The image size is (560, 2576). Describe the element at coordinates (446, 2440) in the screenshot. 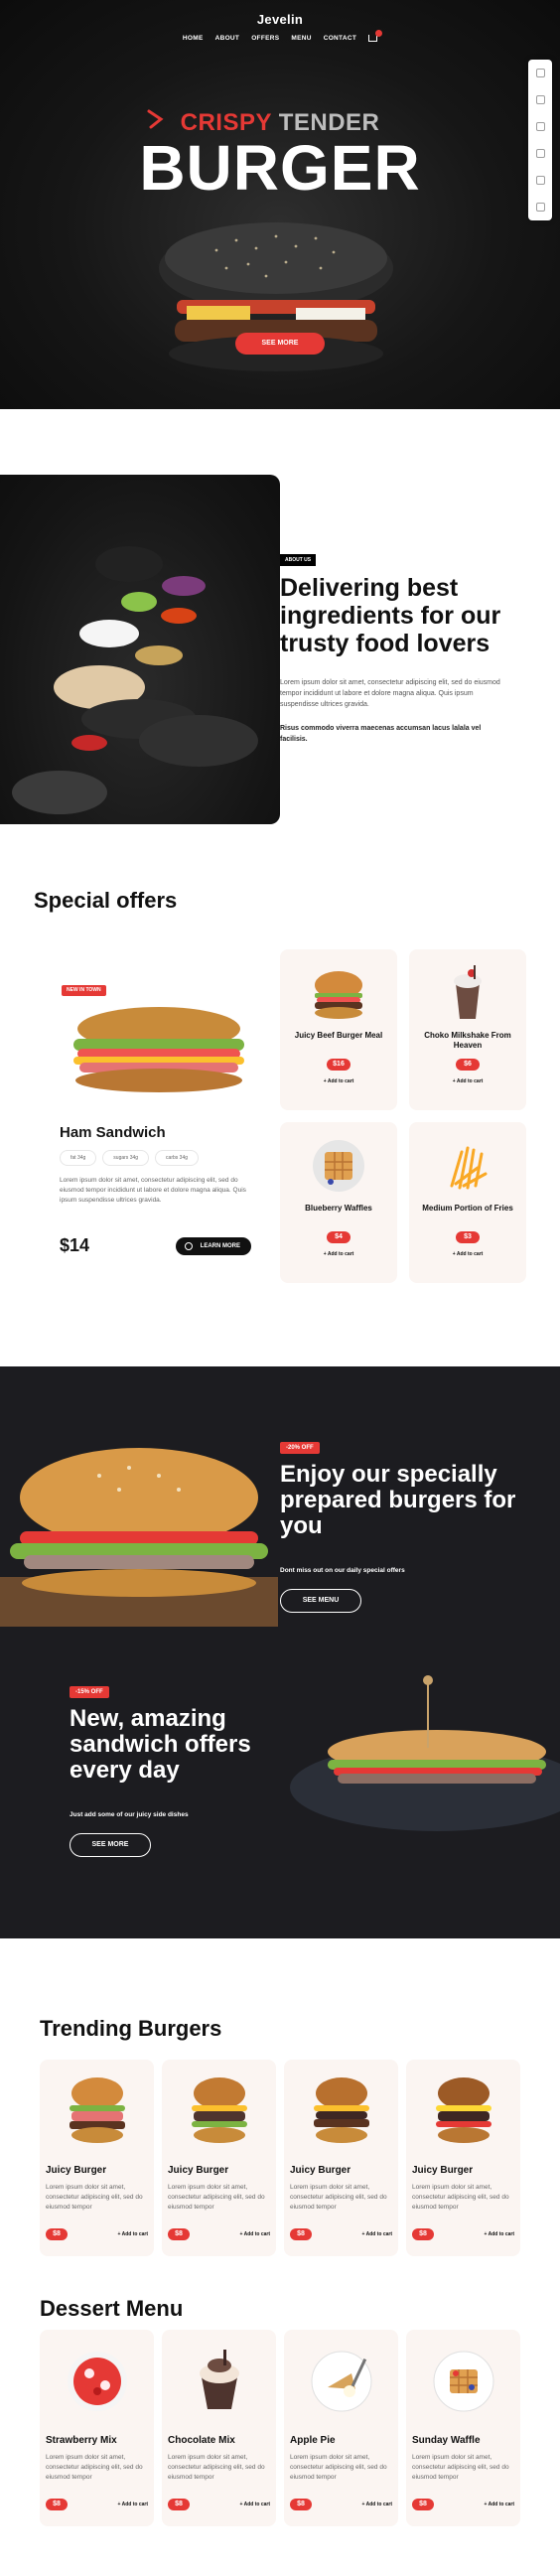

I see `product-name: Sunday Waffle` at that location.